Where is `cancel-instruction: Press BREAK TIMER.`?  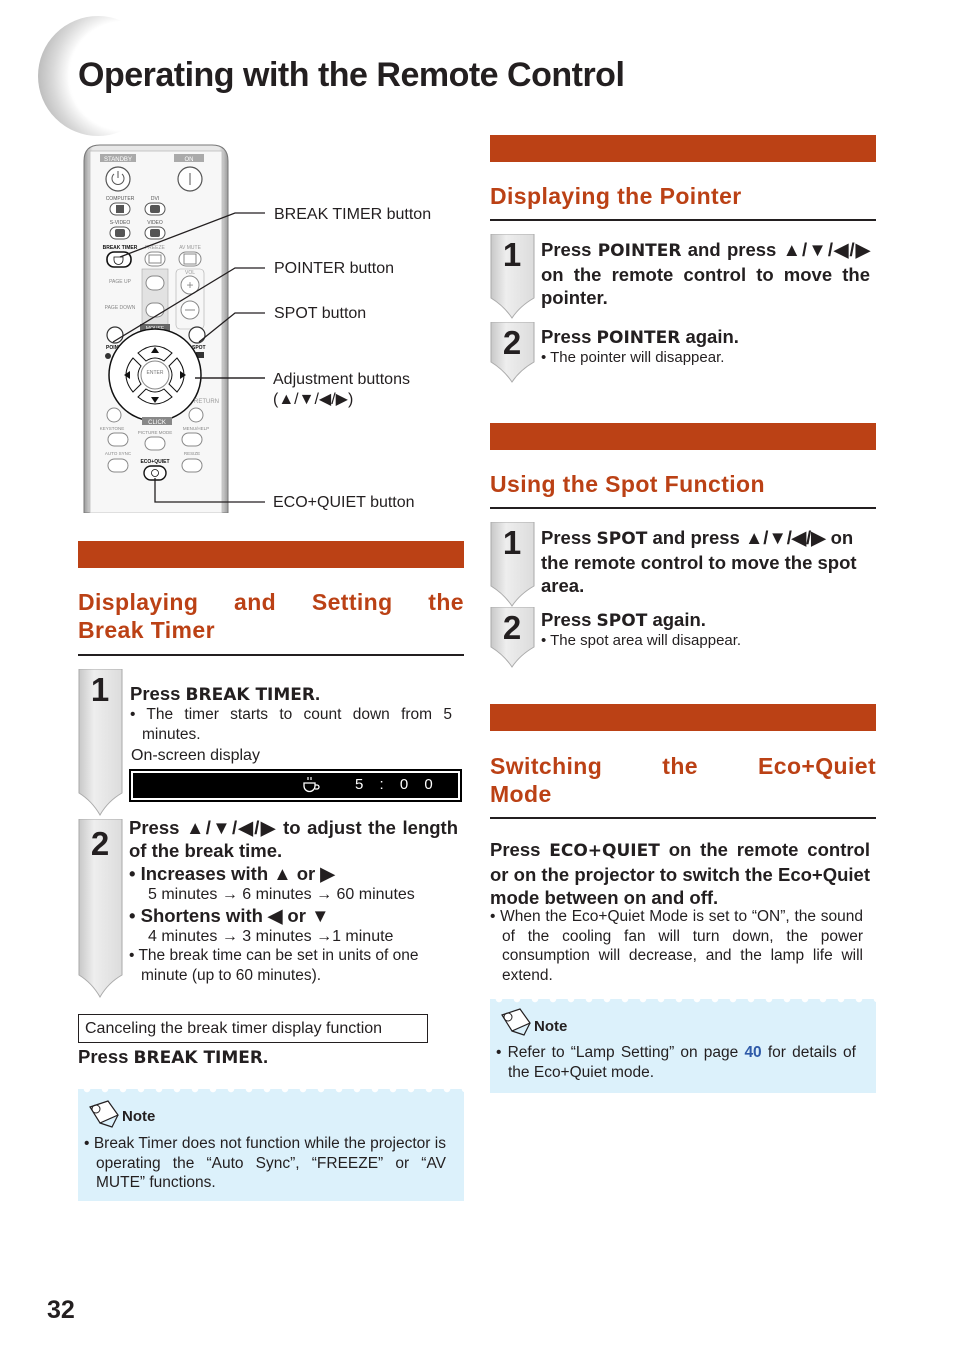
cancel-instruction: Press BREAK TIMER. is located at coordinates (173, 1057).